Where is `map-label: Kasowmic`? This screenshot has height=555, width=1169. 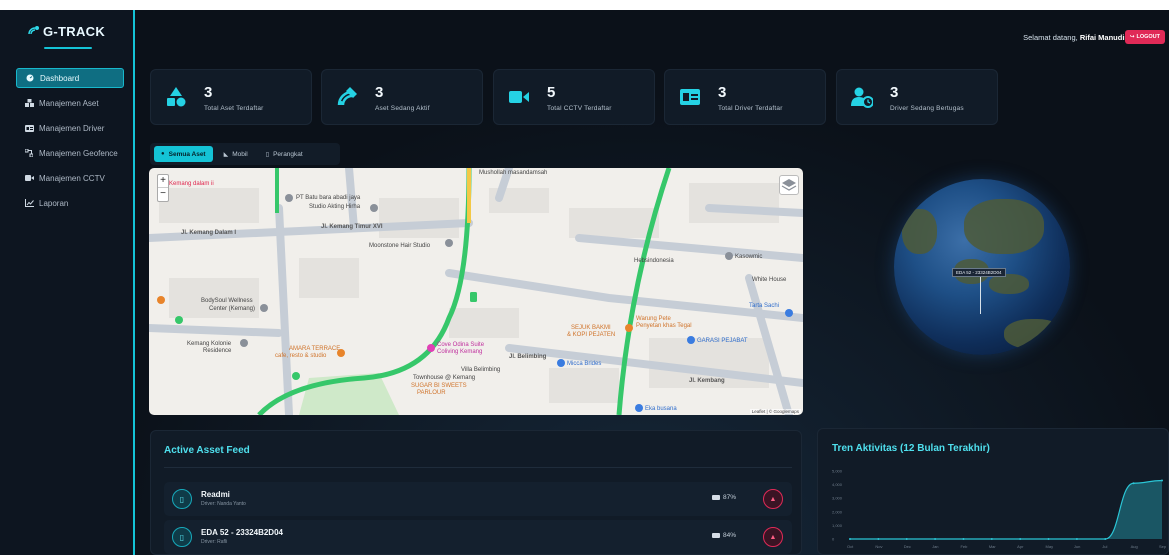 map-label: Kasowmic is located at coordinates (748, 257).